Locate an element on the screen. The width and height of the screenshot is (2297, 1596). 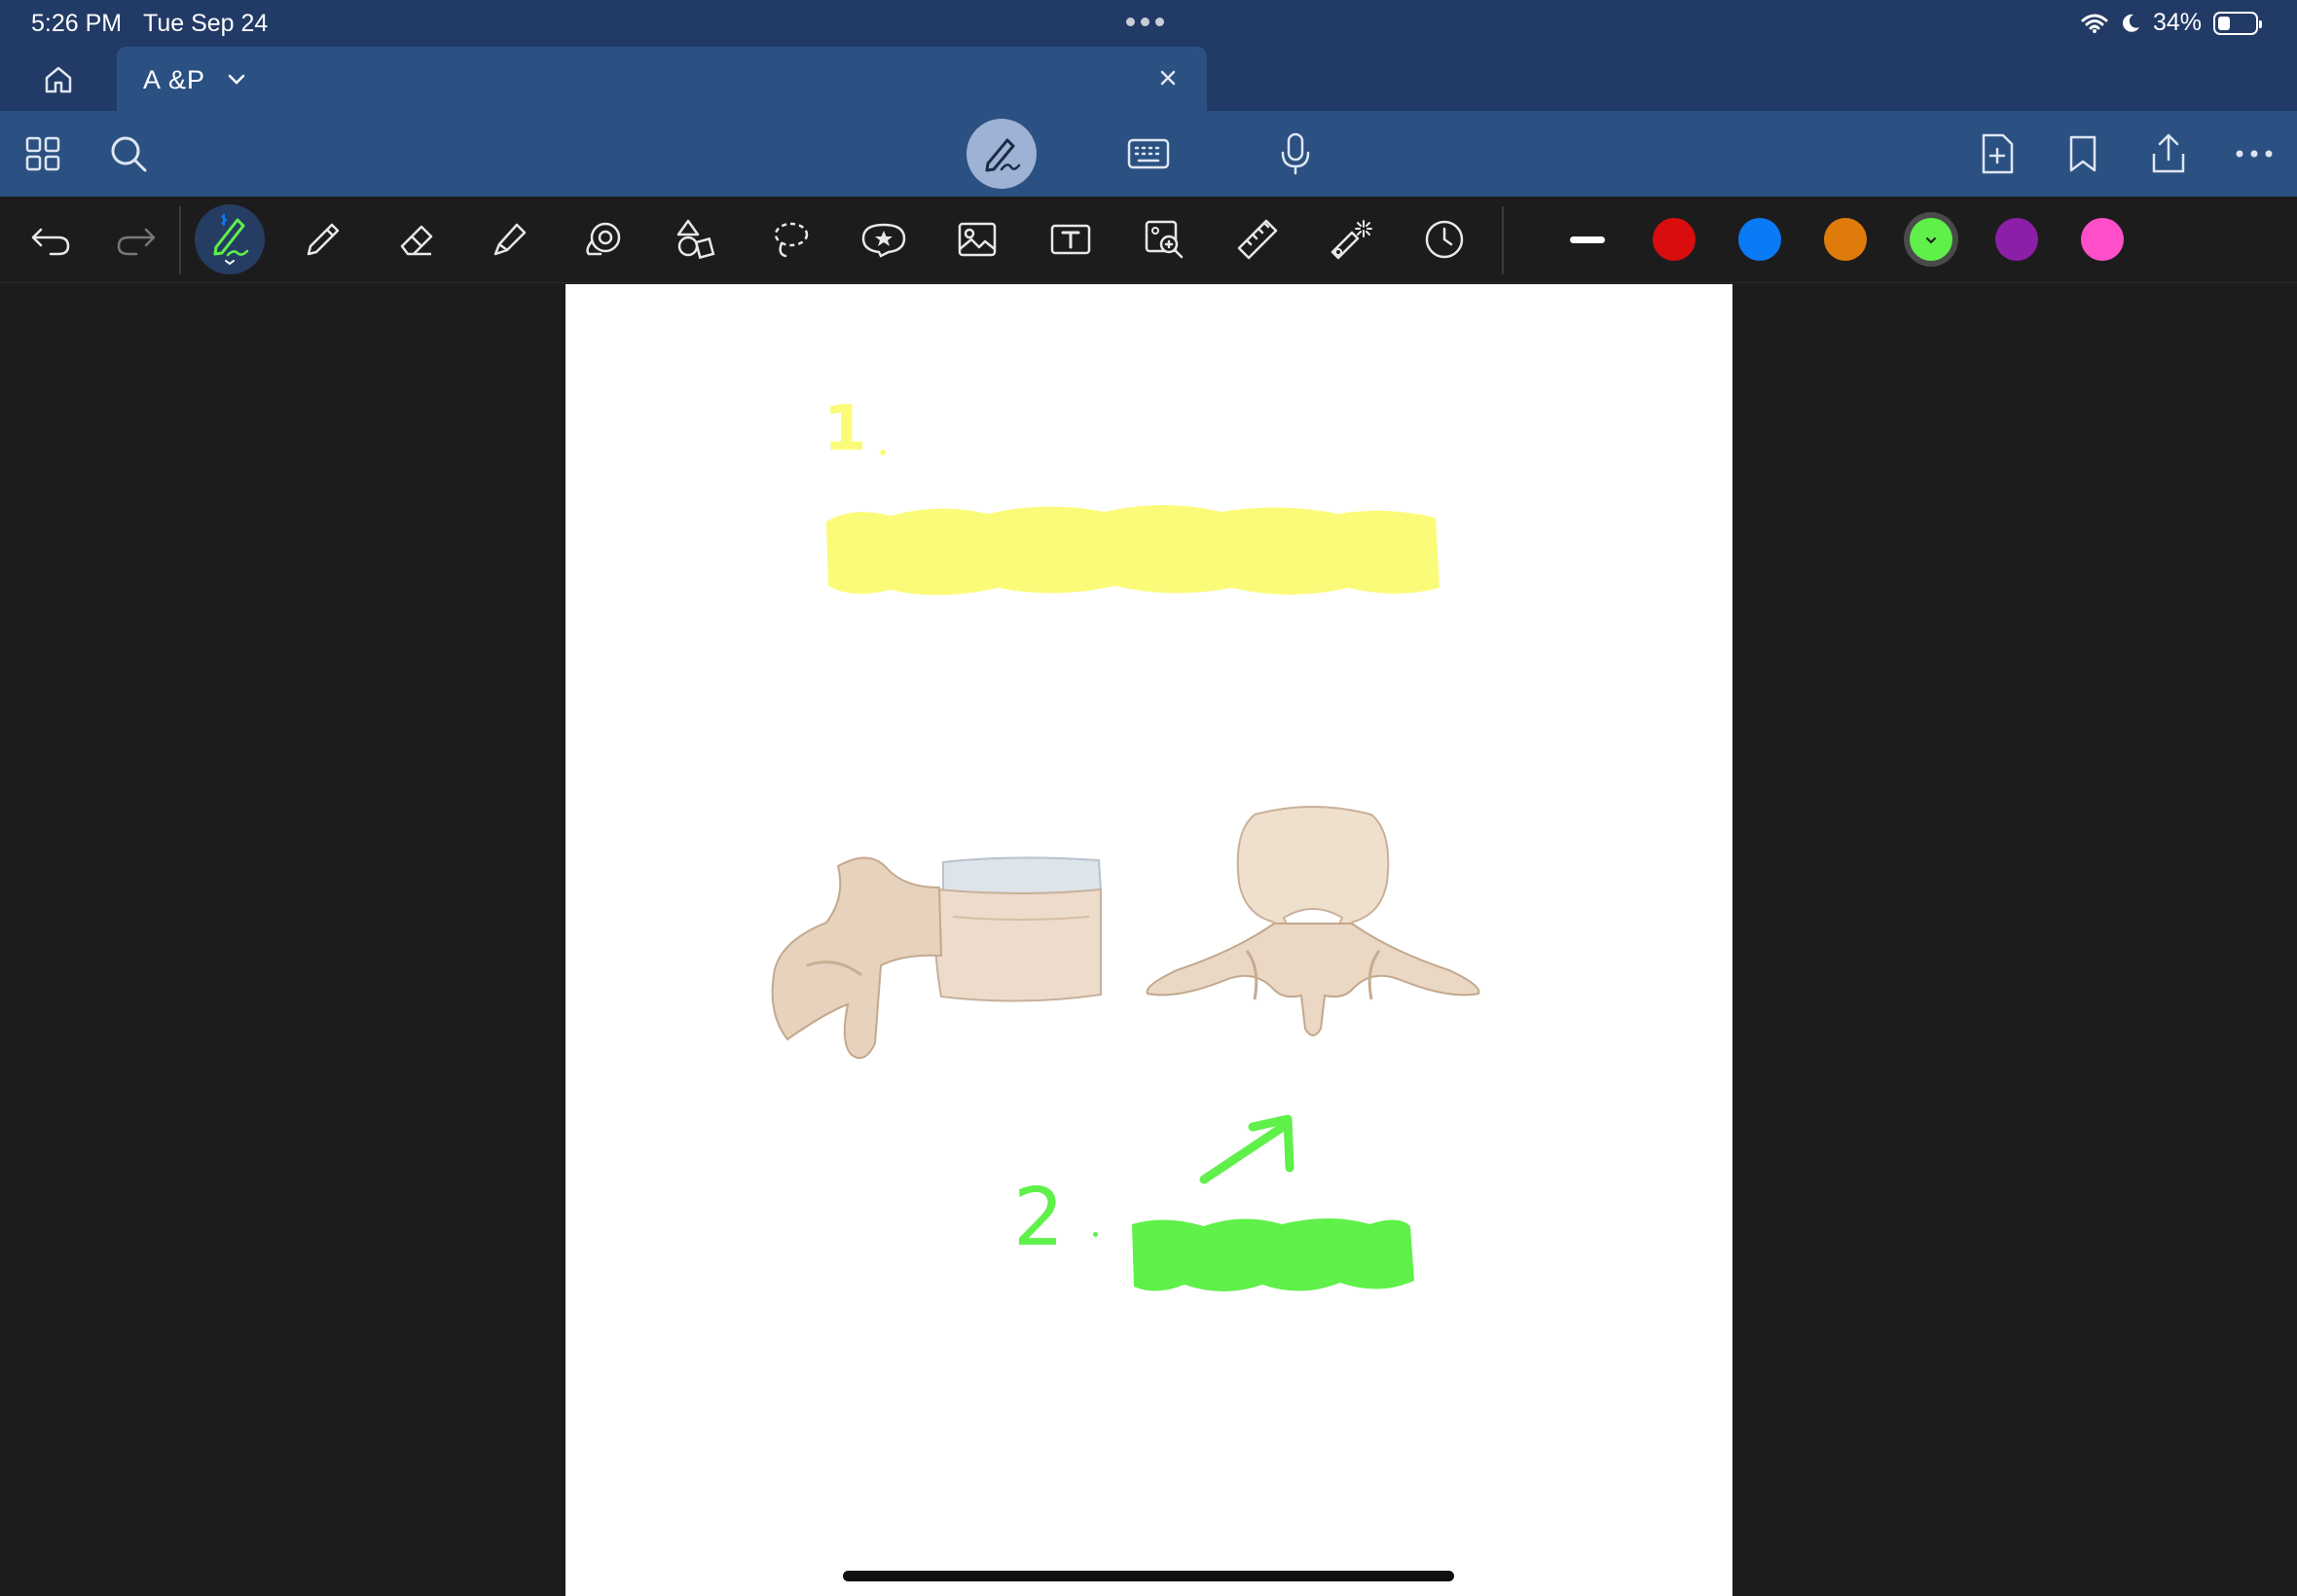
recent-tools-button is located at coordinates (1444, 239).